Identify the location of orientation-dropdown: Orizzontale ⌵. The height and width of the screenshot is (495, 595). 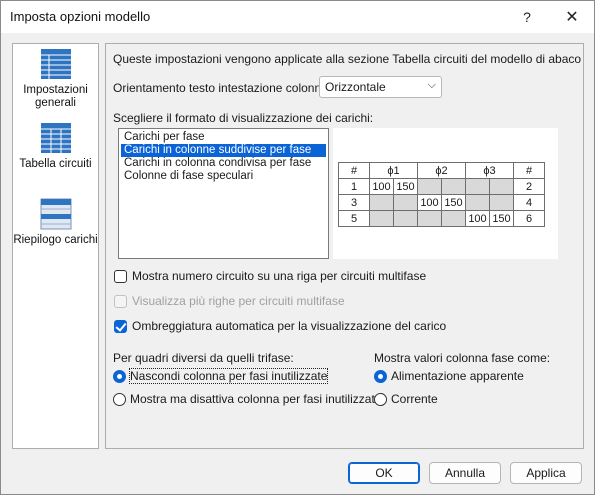
(380, 87).